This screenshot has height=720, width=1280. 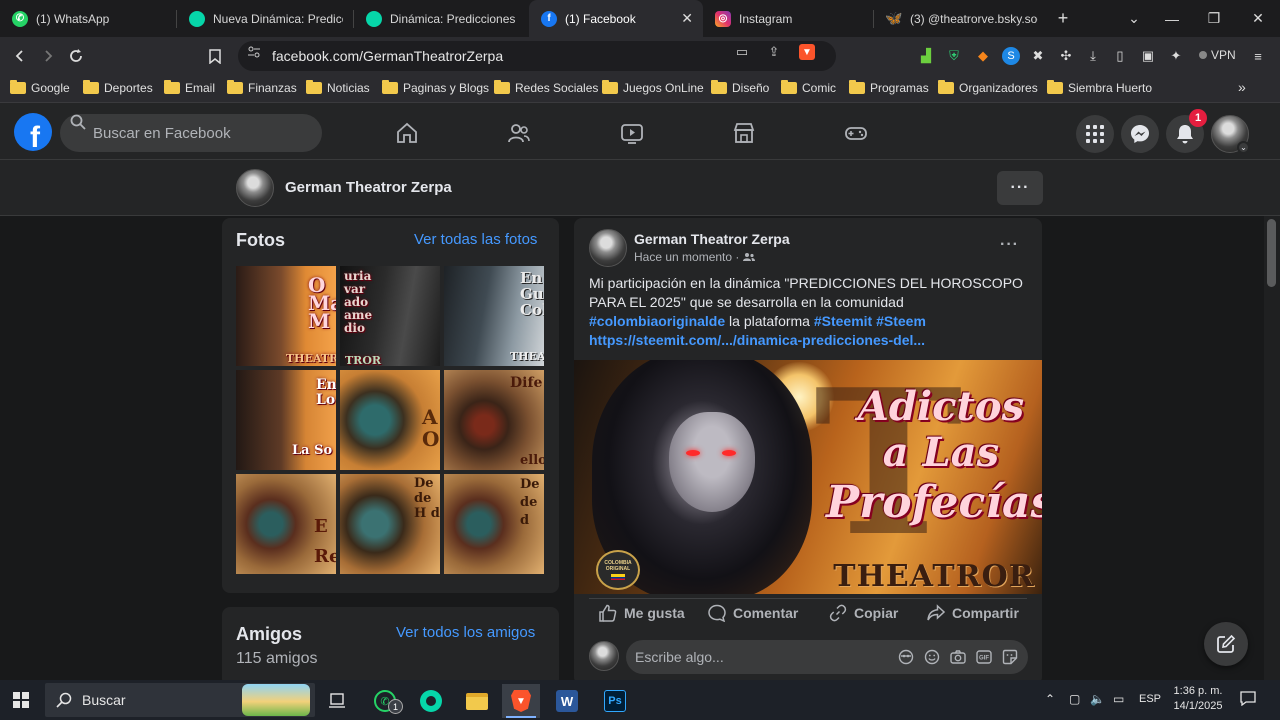 What do you see at coordinates (856, 133) in the screenshot?
I see `gaming-icon` at bounding box center [856, 133].